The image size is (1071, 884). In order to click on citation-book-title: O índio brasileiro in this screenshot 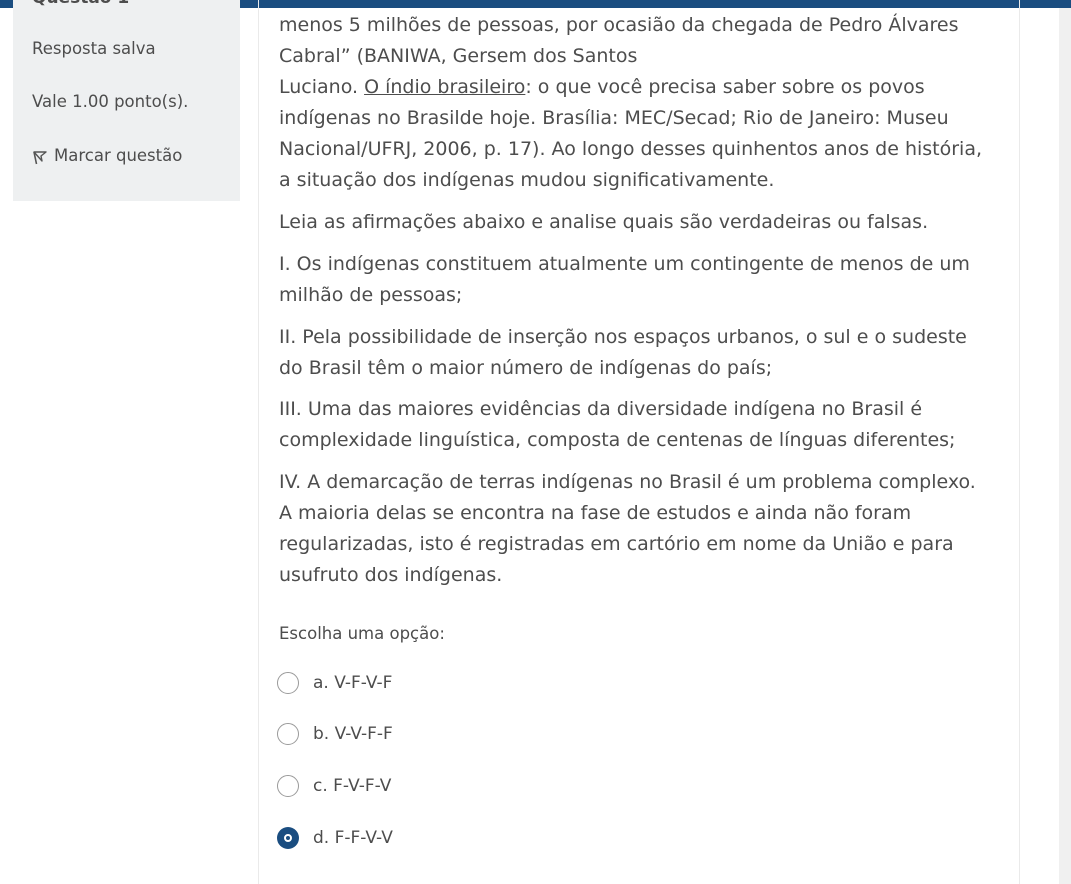, I will do `click(445, 87)`.